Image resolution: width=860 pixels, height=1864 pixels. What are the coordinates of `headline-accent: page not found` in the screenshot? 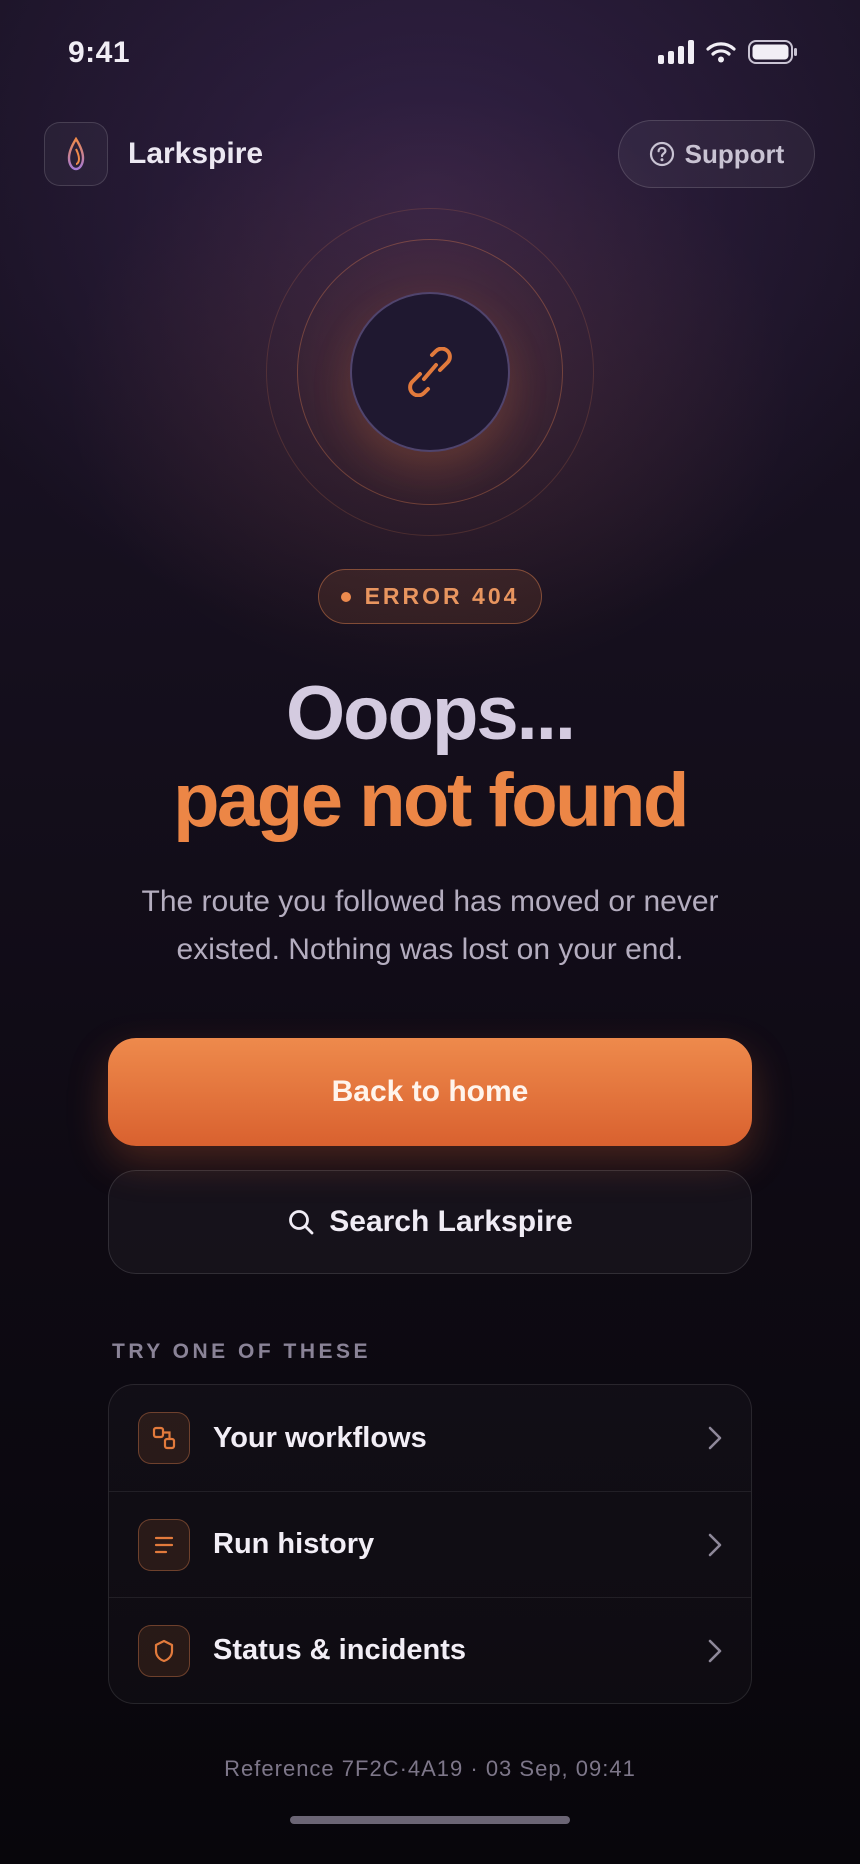 It's located at (431, 800).